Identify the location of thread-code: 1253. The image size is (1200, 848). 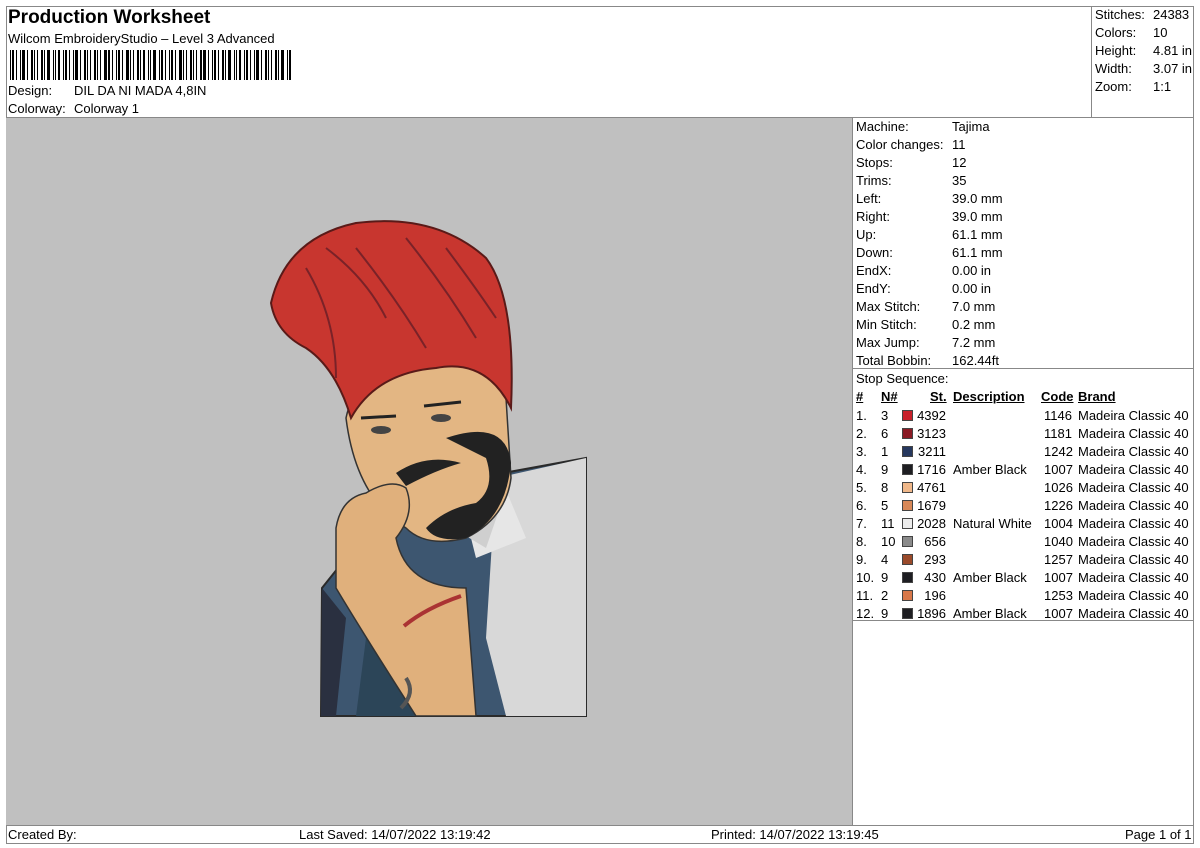
(1058, 595).